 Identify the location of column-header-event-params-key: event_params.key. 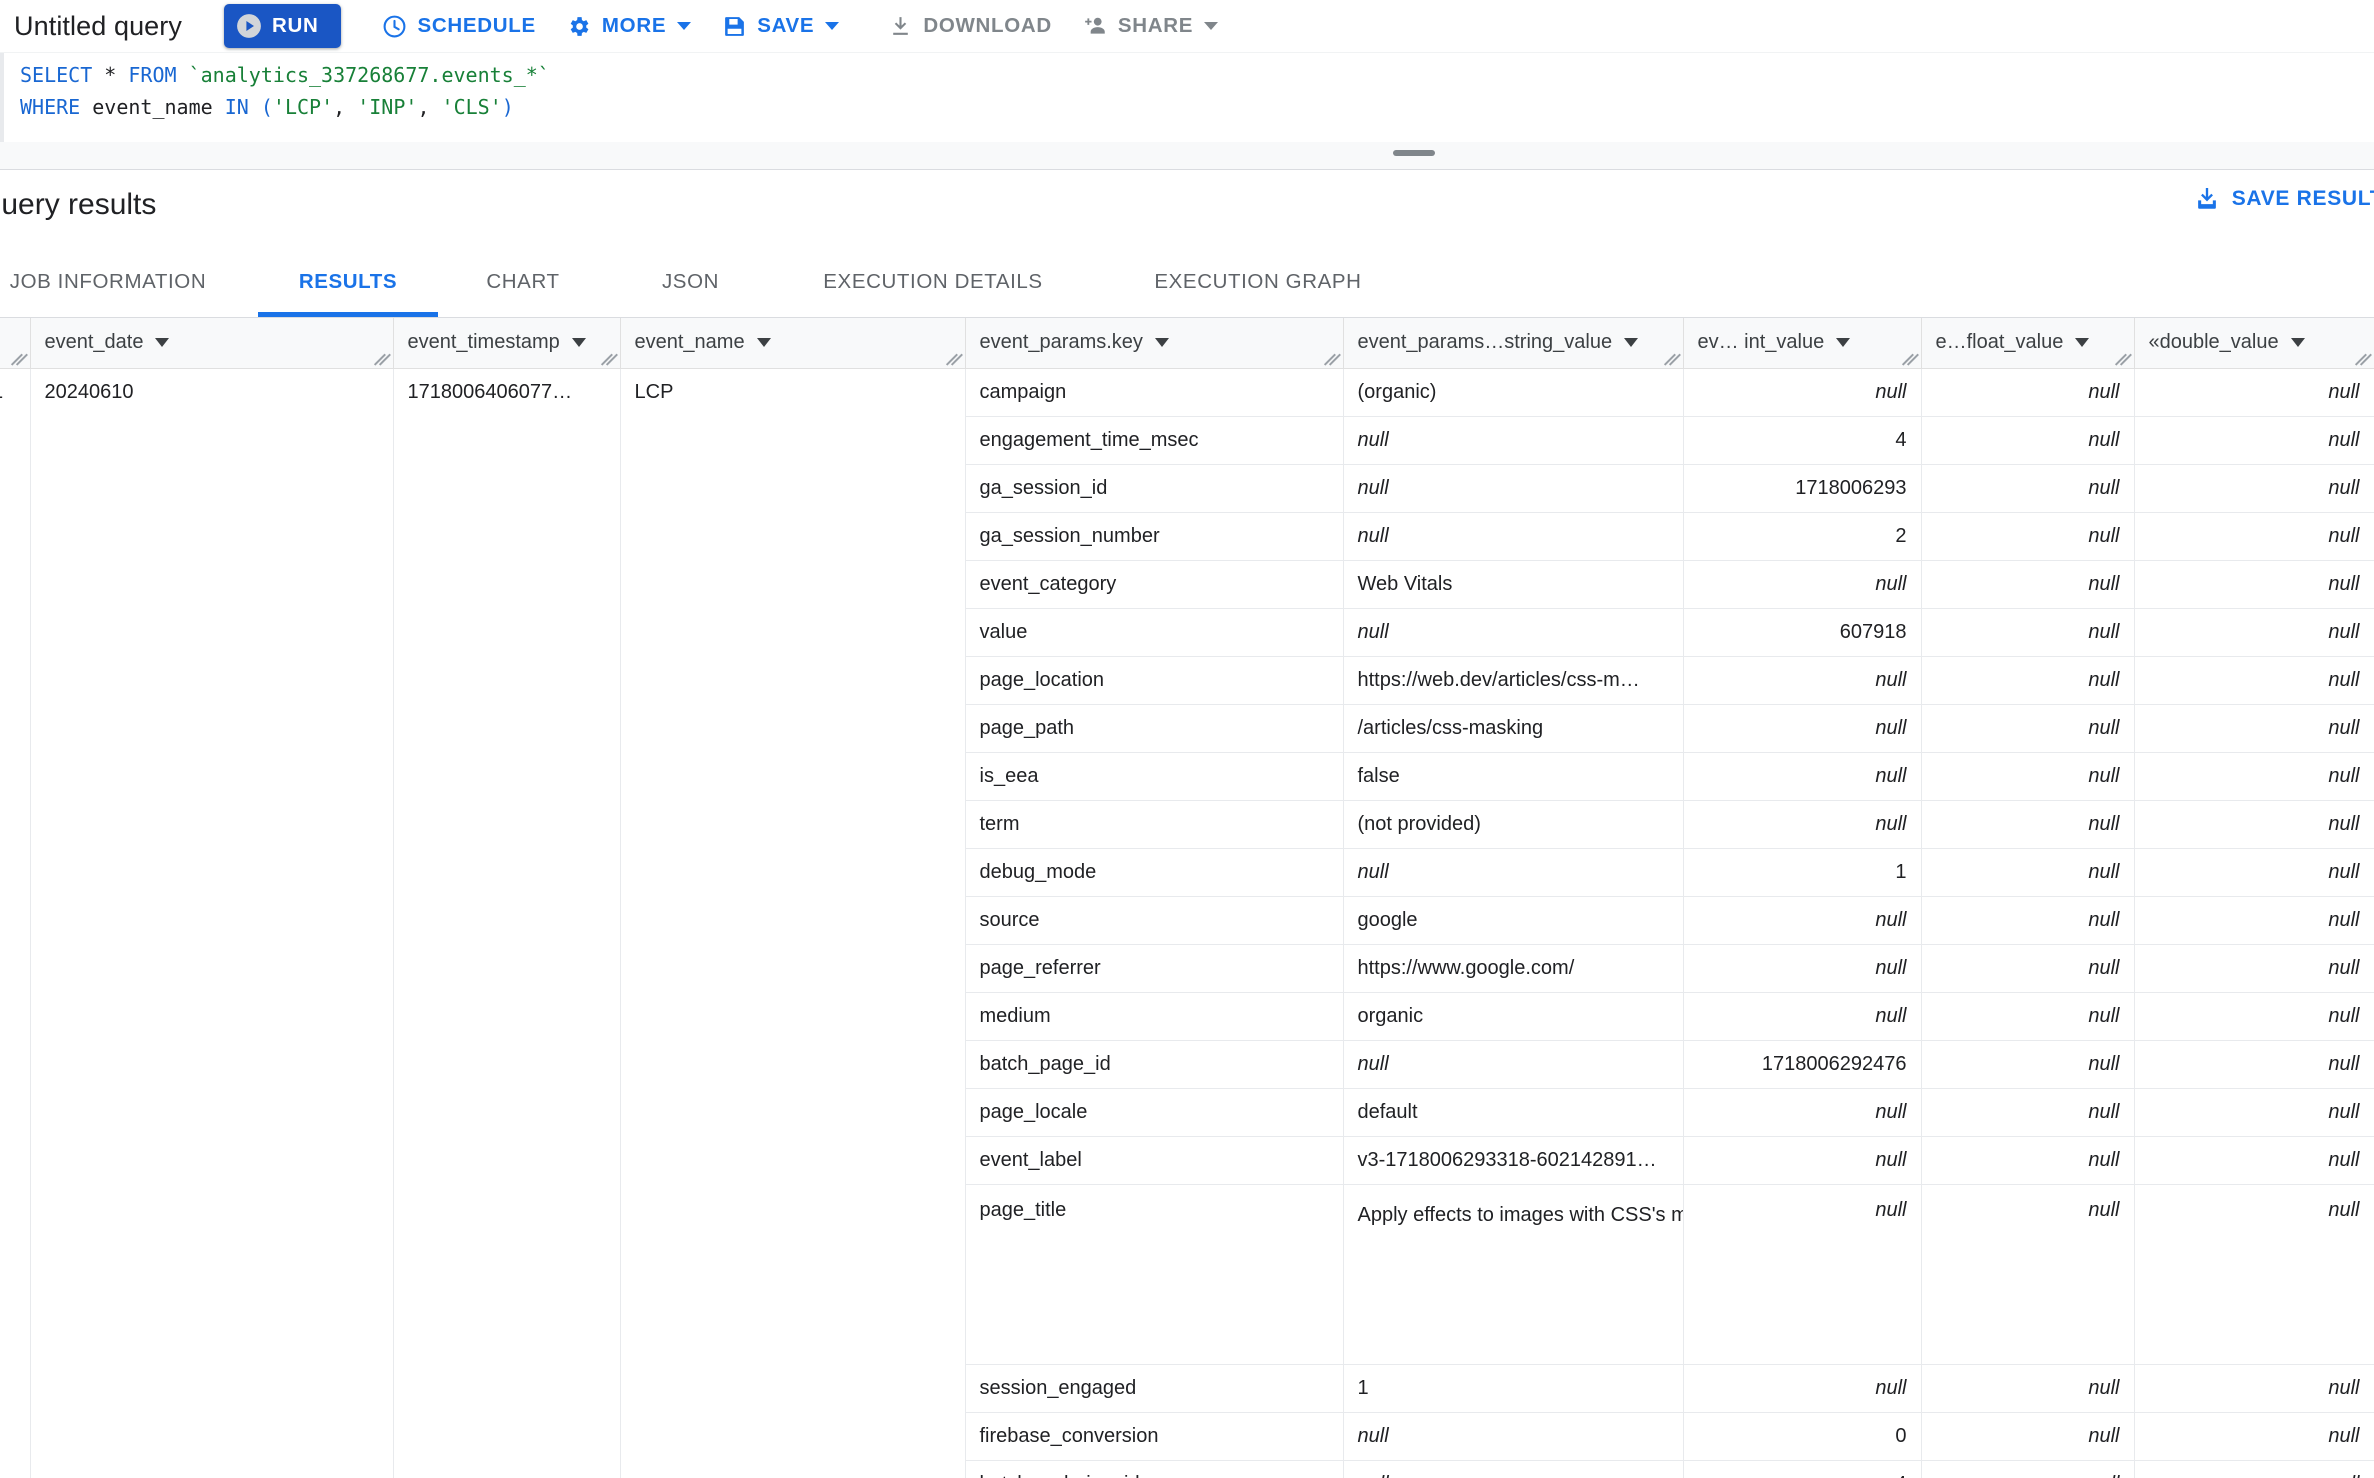
(1154, 343).